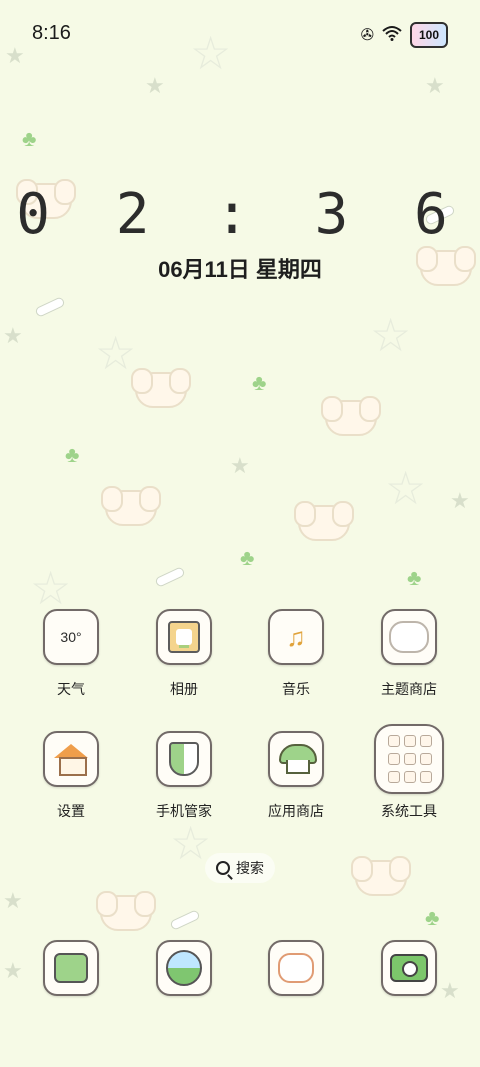  What do you see at coordinates (296, 689) in the screenshot?
I see `app-label: 音乐` at bounding box center [296, 689].